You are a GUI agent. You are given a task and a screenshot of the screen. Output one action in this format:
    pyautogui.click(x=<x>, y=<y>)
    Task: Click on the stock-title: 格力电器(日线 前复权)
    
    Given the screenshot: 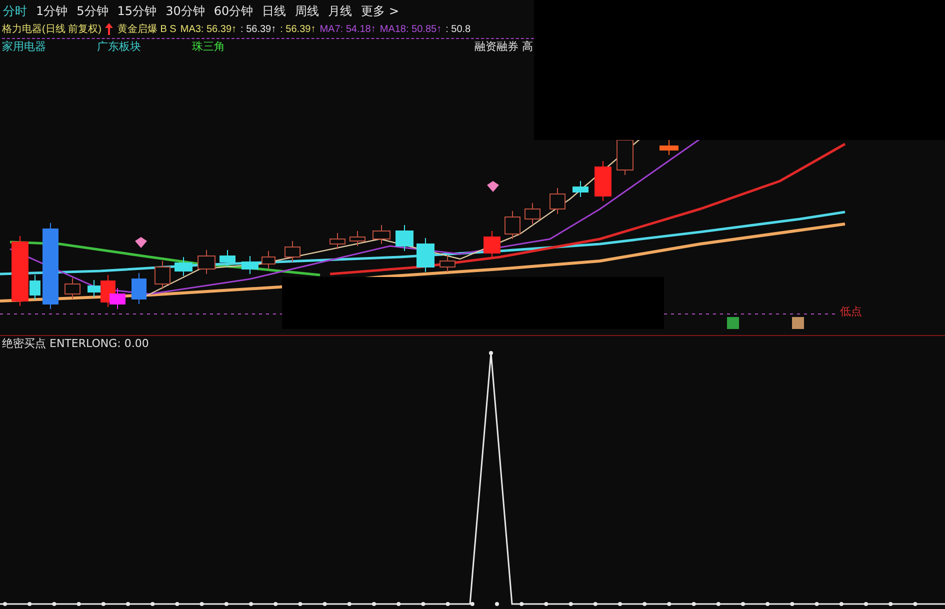 What is the action you would take?
    pyautogui.click(x=52, y=29)
    